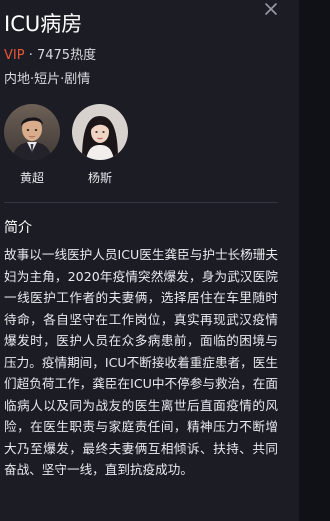 The width and height of the screenshot is (330, 521). What do you see at coordinates (100, 132) in the screenshot?
I see `actress-avatar-icon` at bounding box center [100, 132].